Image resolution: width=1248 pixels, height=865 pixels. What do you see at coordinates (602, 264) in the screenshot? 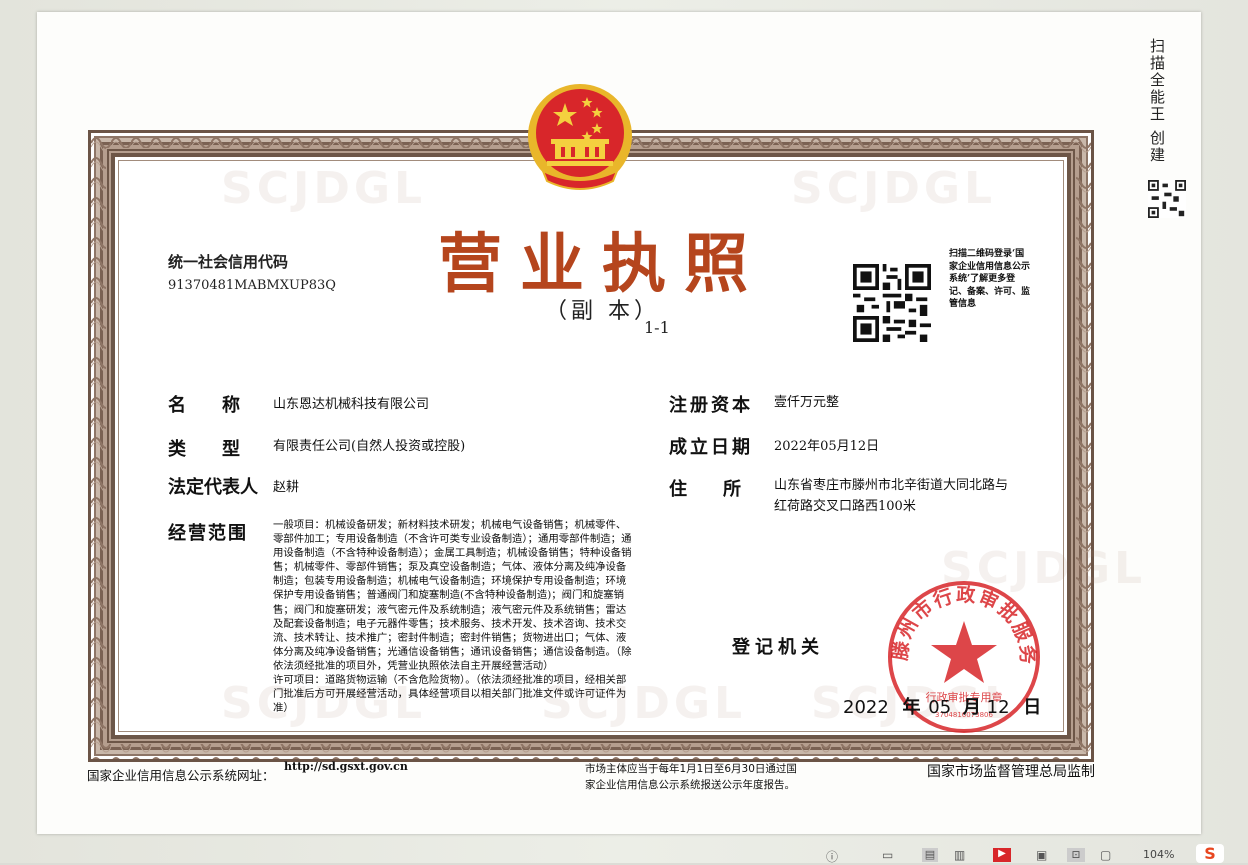
I see `document-title: 营业执照` at bounding box center [602, 264].